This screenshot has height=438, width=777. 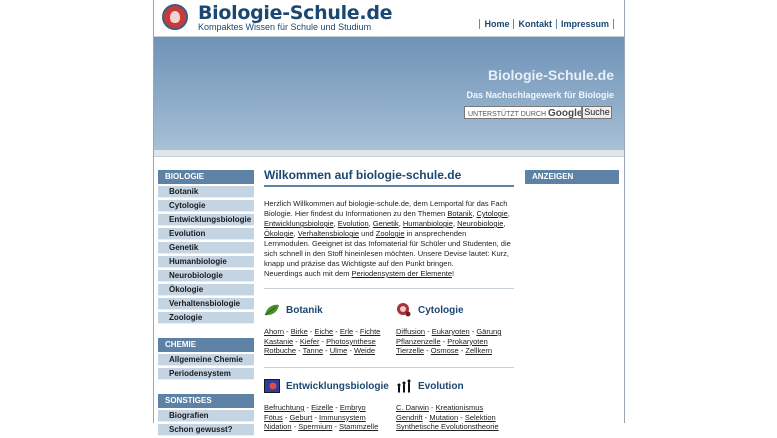 I want to click on link-tierzelle: Tierzelle, so click(x=410, y=350).